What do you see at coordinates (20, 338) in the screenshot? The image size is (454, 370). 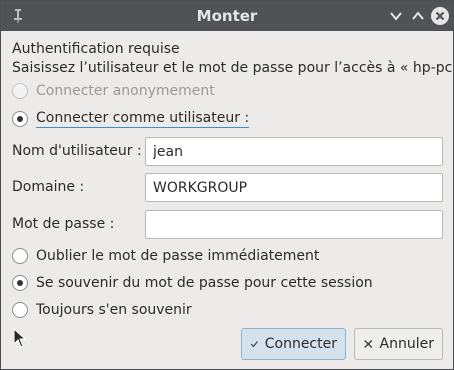 I see `mouse-cursor-icon` at bounding box center [20, 338].